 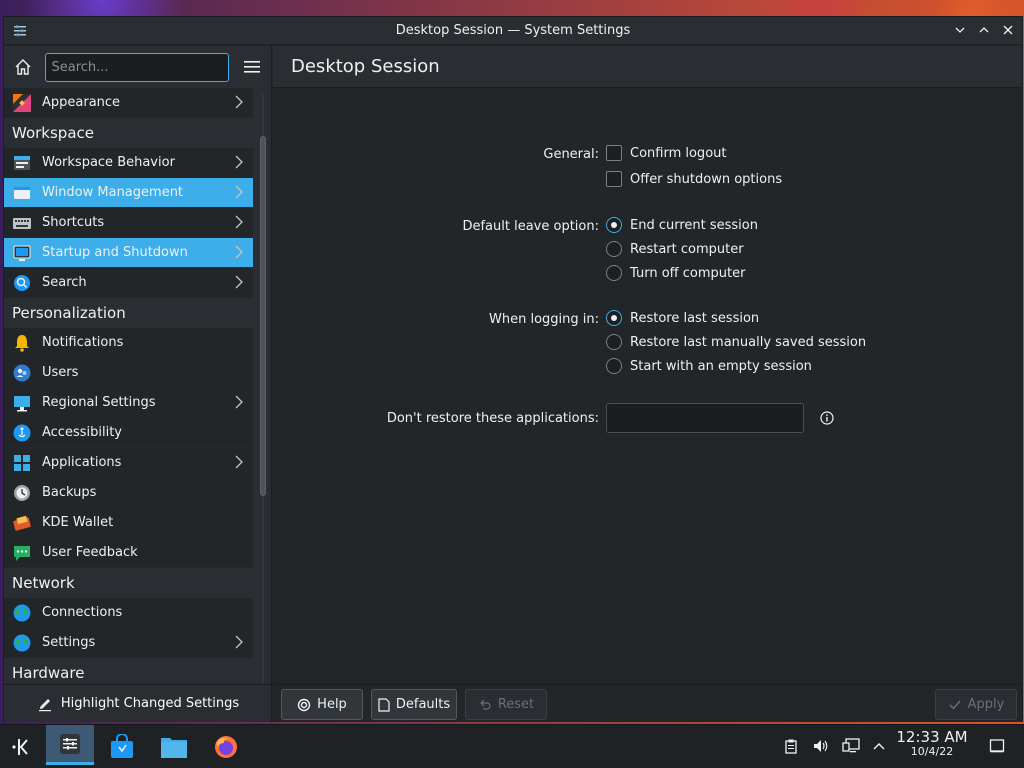 What do you see at coordinates (128, 133) in the screenshot?
I see `sidebar-category-workspace: Workspace` at bounding box center [128, 133].